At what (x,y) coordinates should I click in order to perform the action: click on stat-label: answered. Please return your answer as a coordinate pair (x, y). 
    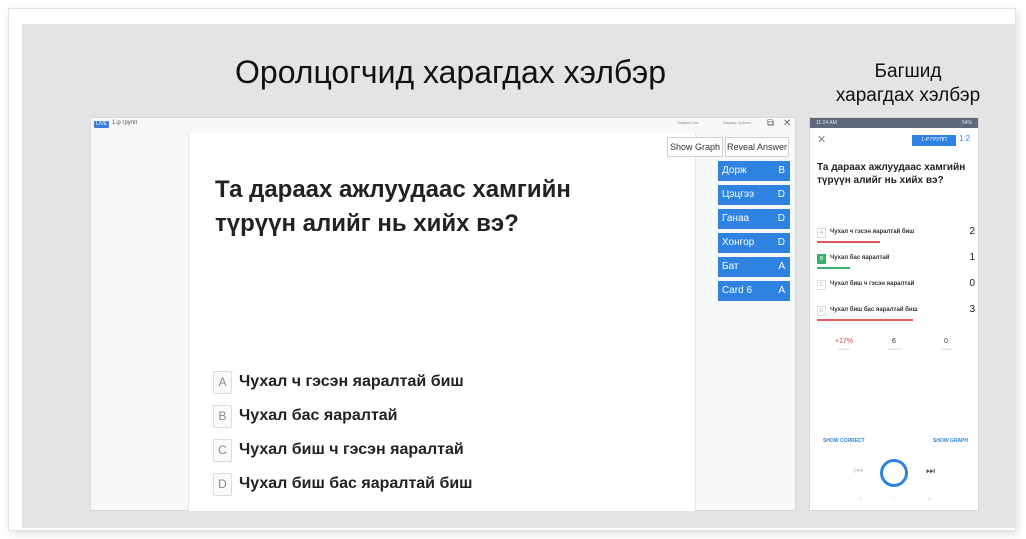
    Looking at the image, I should click on (894, 349).